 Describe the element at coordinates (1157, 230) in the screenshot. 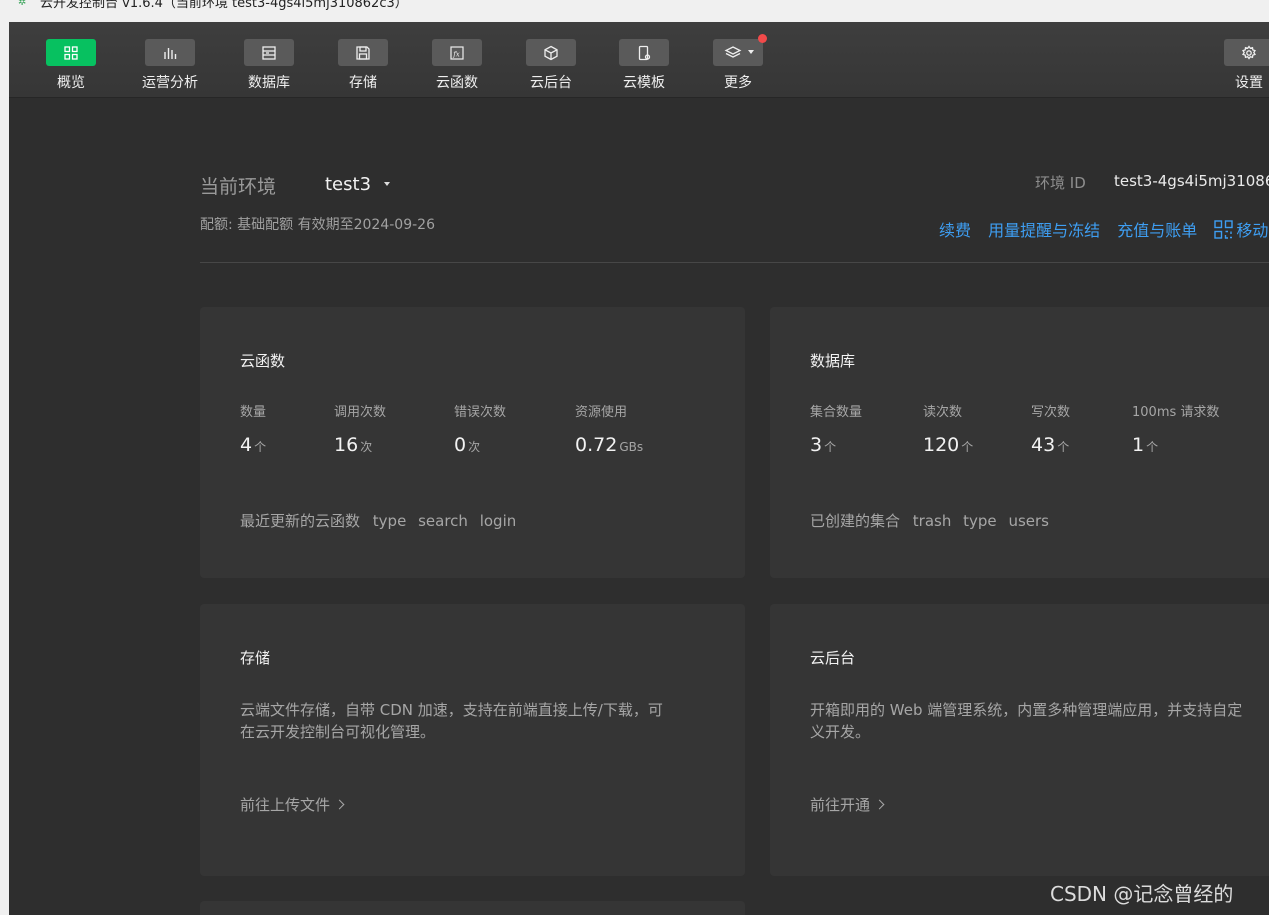

I see `billing-link: 充值与账单` at that location.